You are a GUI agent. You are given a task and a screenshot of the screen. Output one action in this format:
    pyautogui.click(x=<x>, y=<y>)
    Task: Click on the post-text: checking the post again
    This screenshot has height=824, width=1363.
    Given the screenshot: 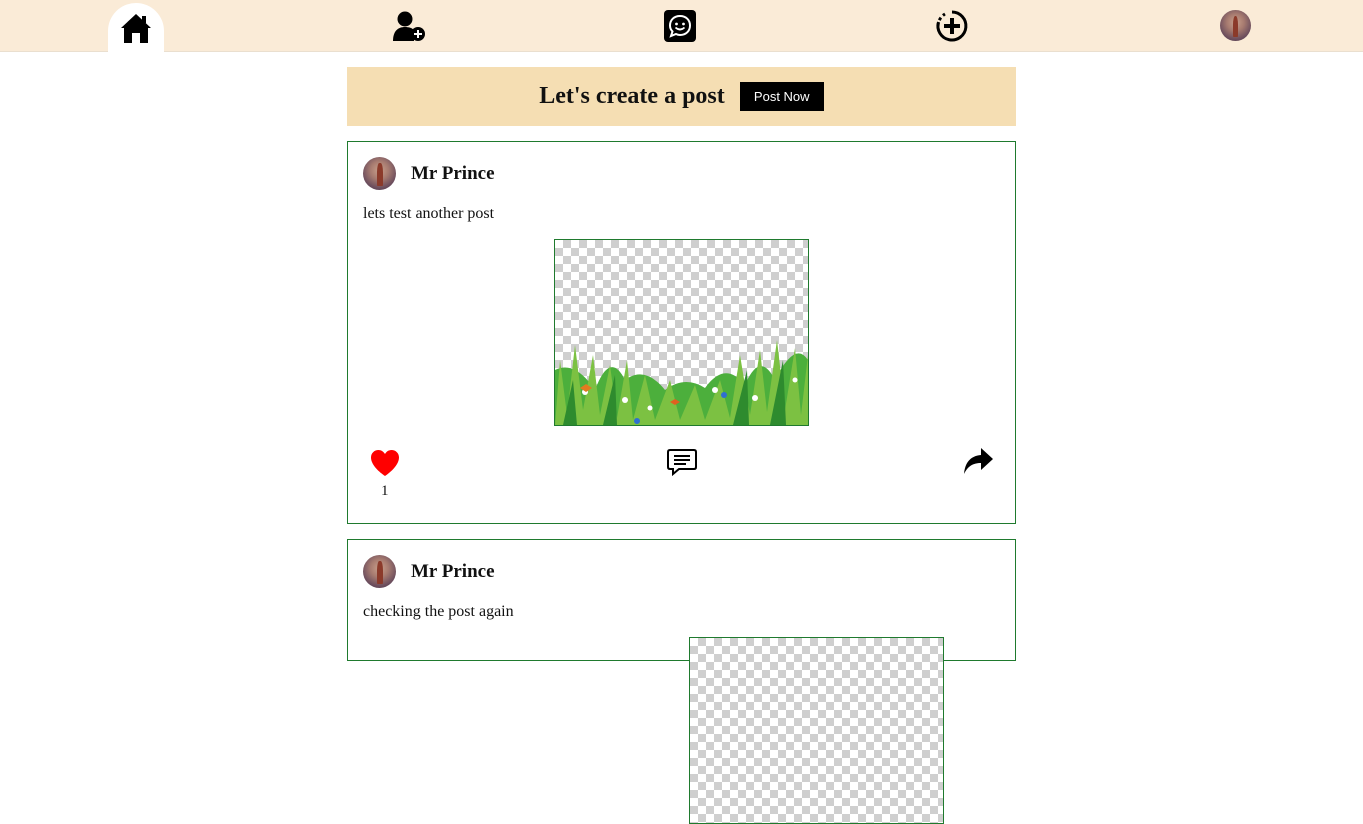 What is the action you would take?
    pyautogui.click(x=438, y=611)
    